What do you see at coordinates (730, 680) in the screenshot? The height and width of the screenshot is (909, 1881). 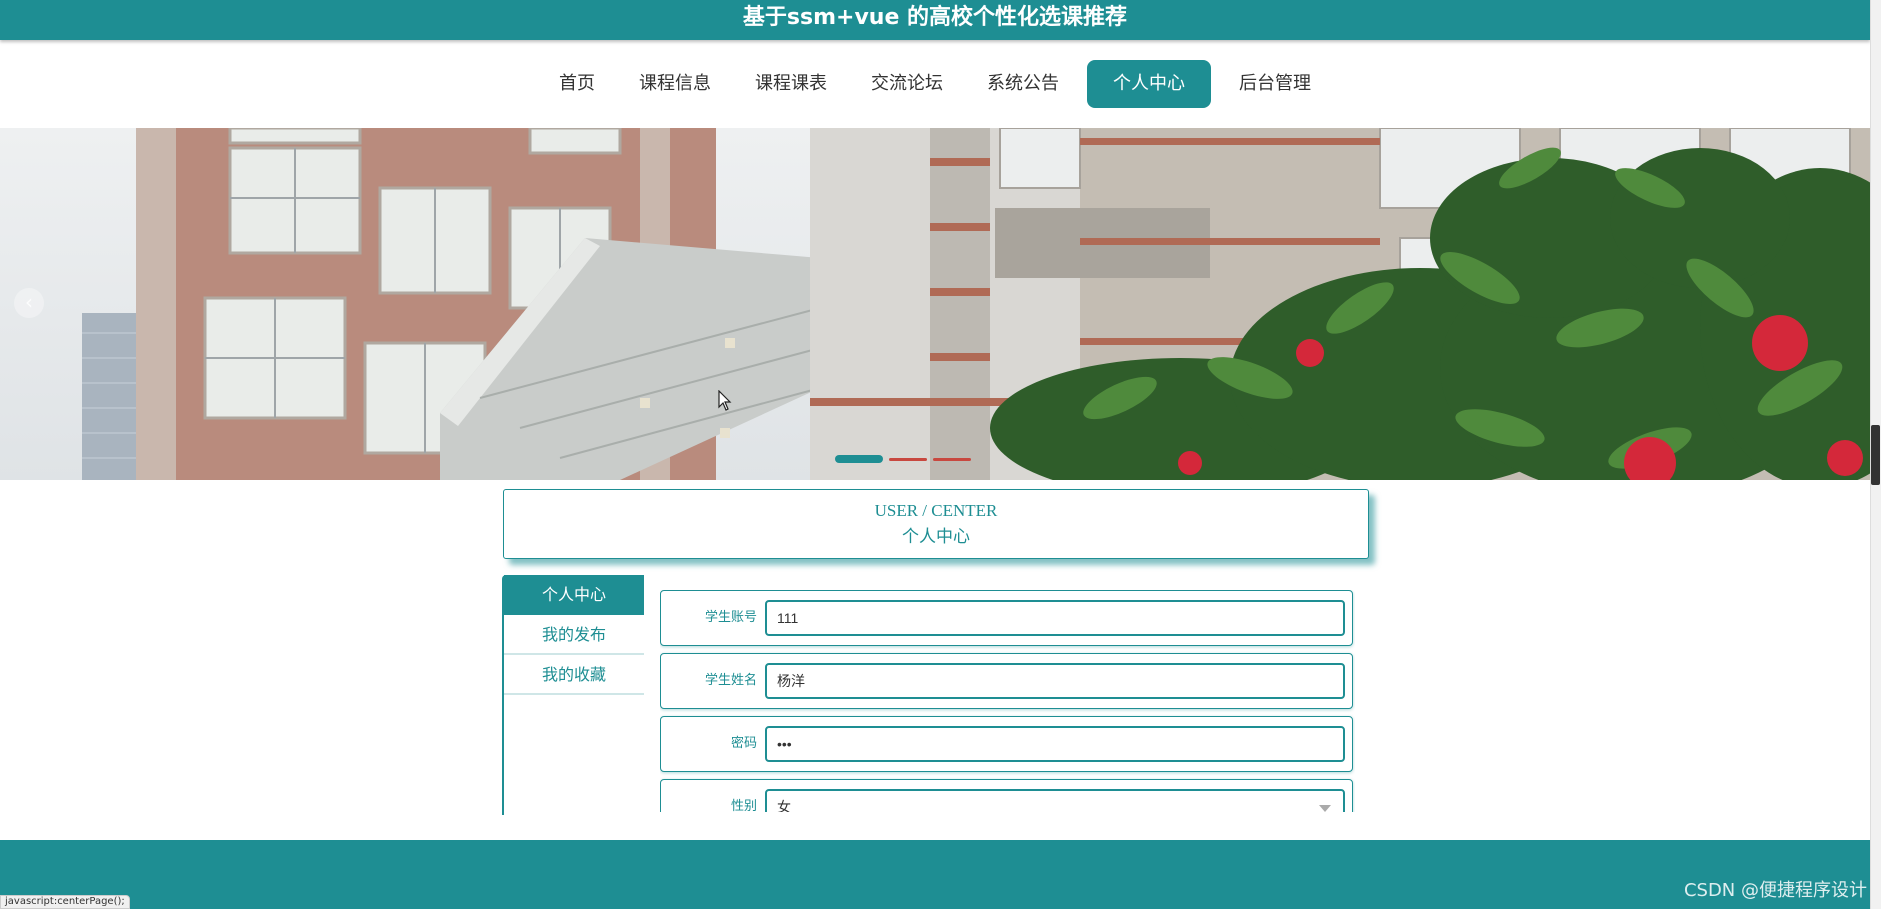 I see `student-name-label: 学生姓名` at bounding box center [730, 680].